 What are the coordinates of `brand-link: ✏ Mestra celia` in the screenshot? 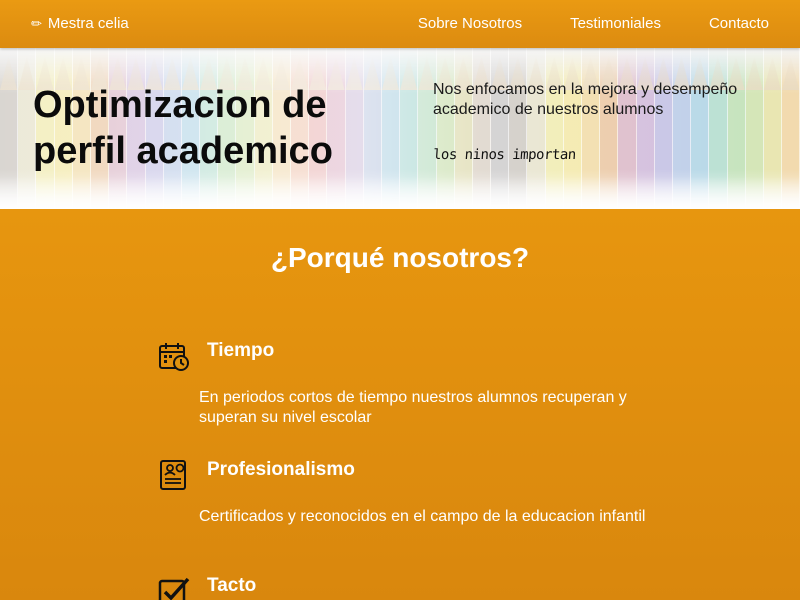 It's located at (80, 23).